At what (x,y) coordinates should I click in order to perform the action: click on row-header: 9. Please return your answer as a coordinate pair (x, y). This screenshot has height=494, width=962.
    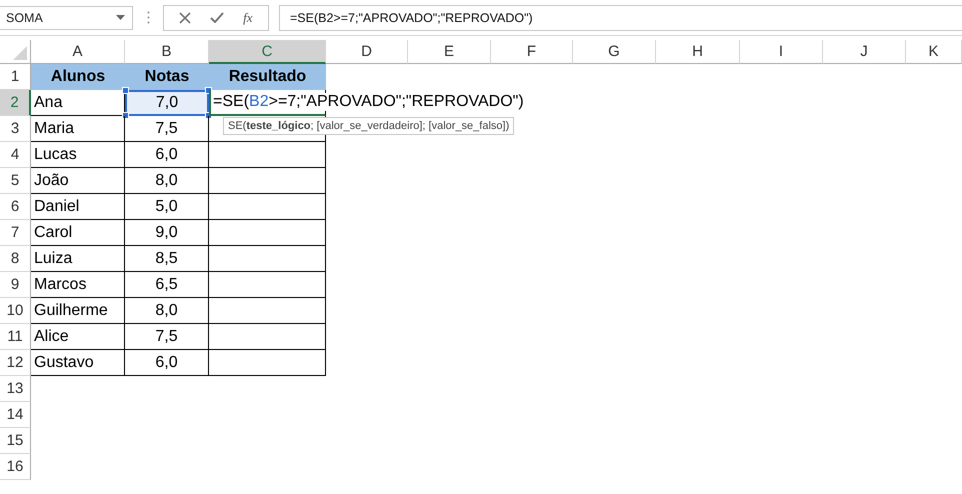
    Looking at the image, I should click on (15, 285).